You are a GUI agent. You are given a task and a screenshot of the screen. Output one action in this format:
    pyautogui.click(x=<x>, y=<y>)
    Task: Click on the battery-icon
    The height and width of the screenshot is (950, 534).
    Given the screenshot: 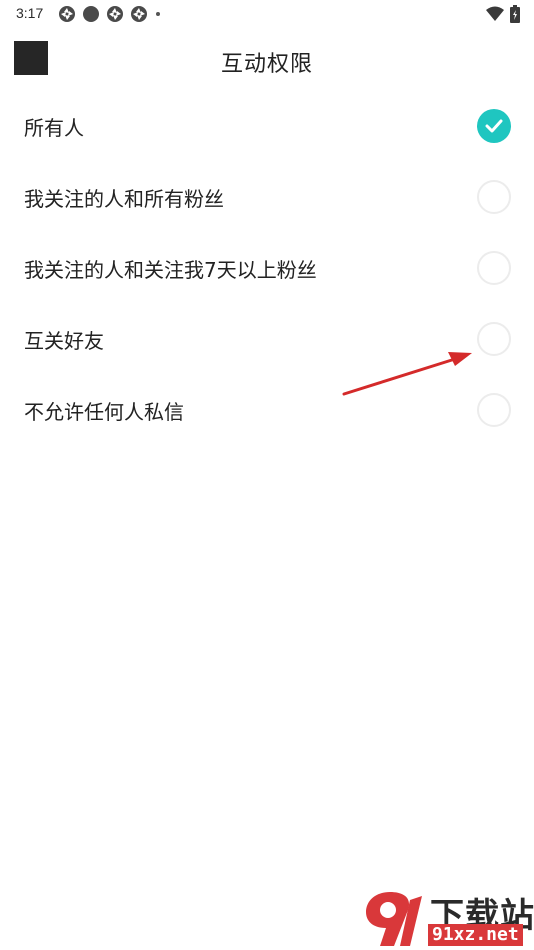 What is the action you would take?
    pyautogui.click(x=515, y=14)
    